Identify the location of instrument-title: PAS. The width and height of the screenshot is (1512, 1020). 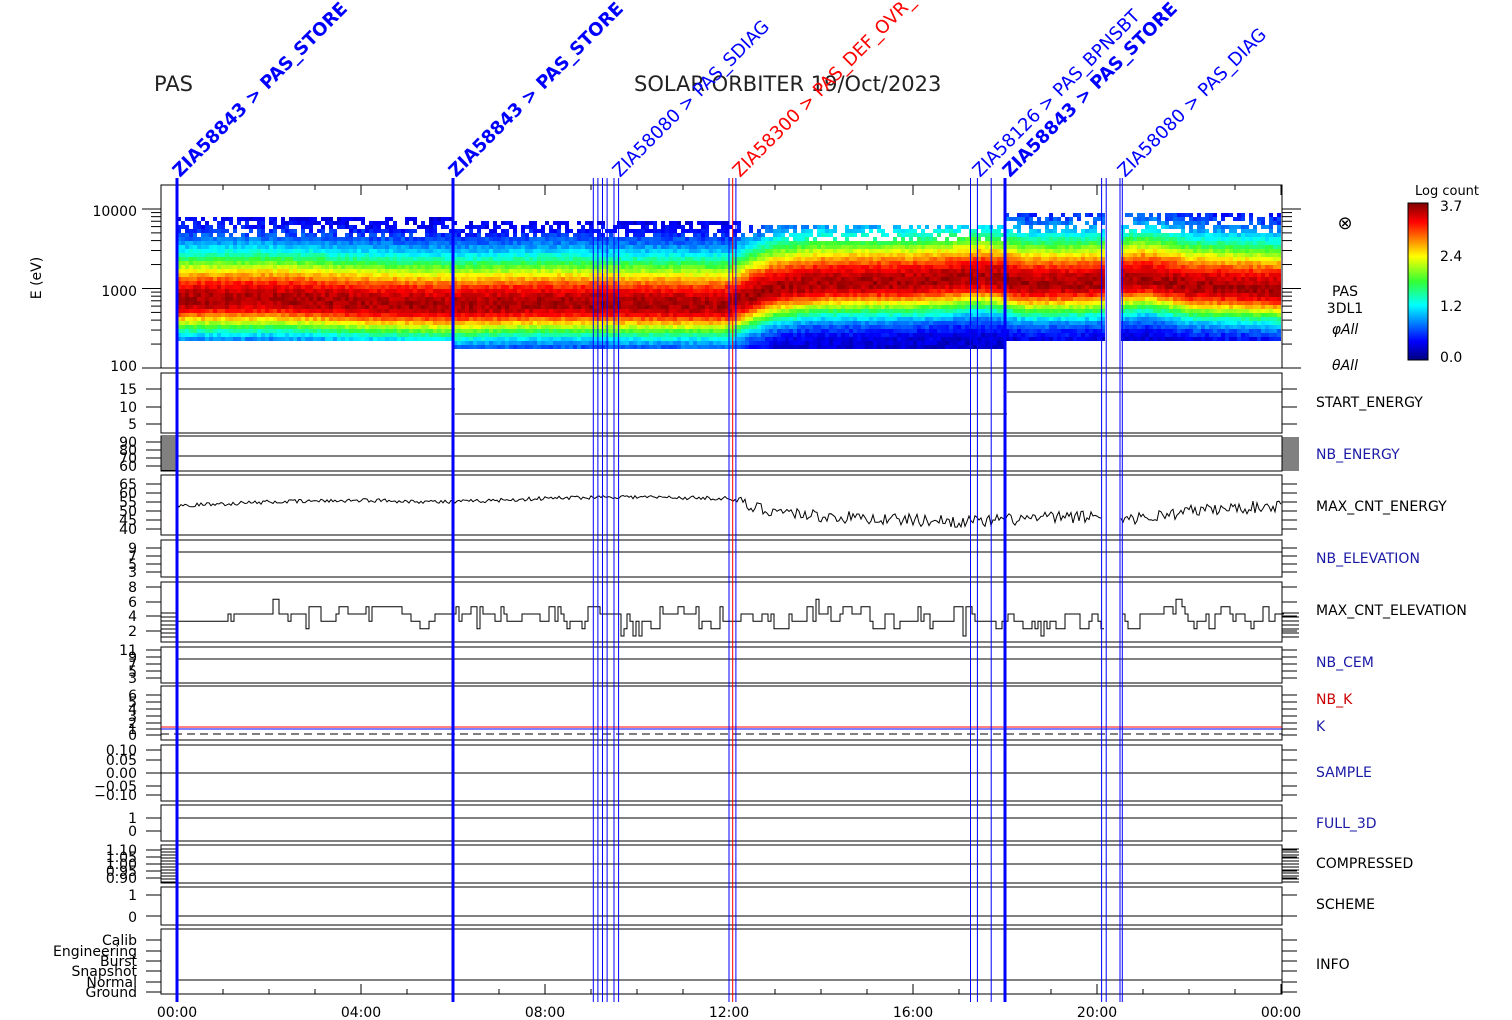
(173, 84).